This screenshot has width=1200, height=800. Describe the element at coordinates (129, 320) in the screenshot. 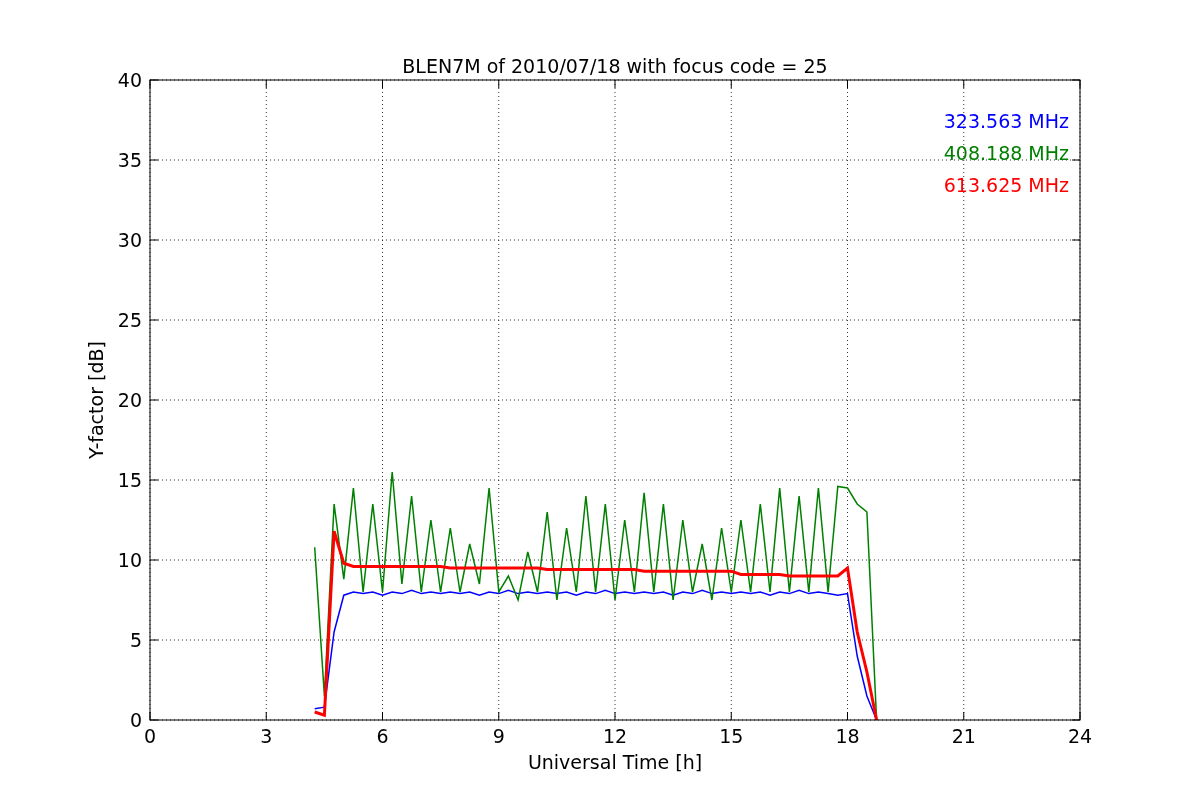

I see `tick-label: 25` at that location.